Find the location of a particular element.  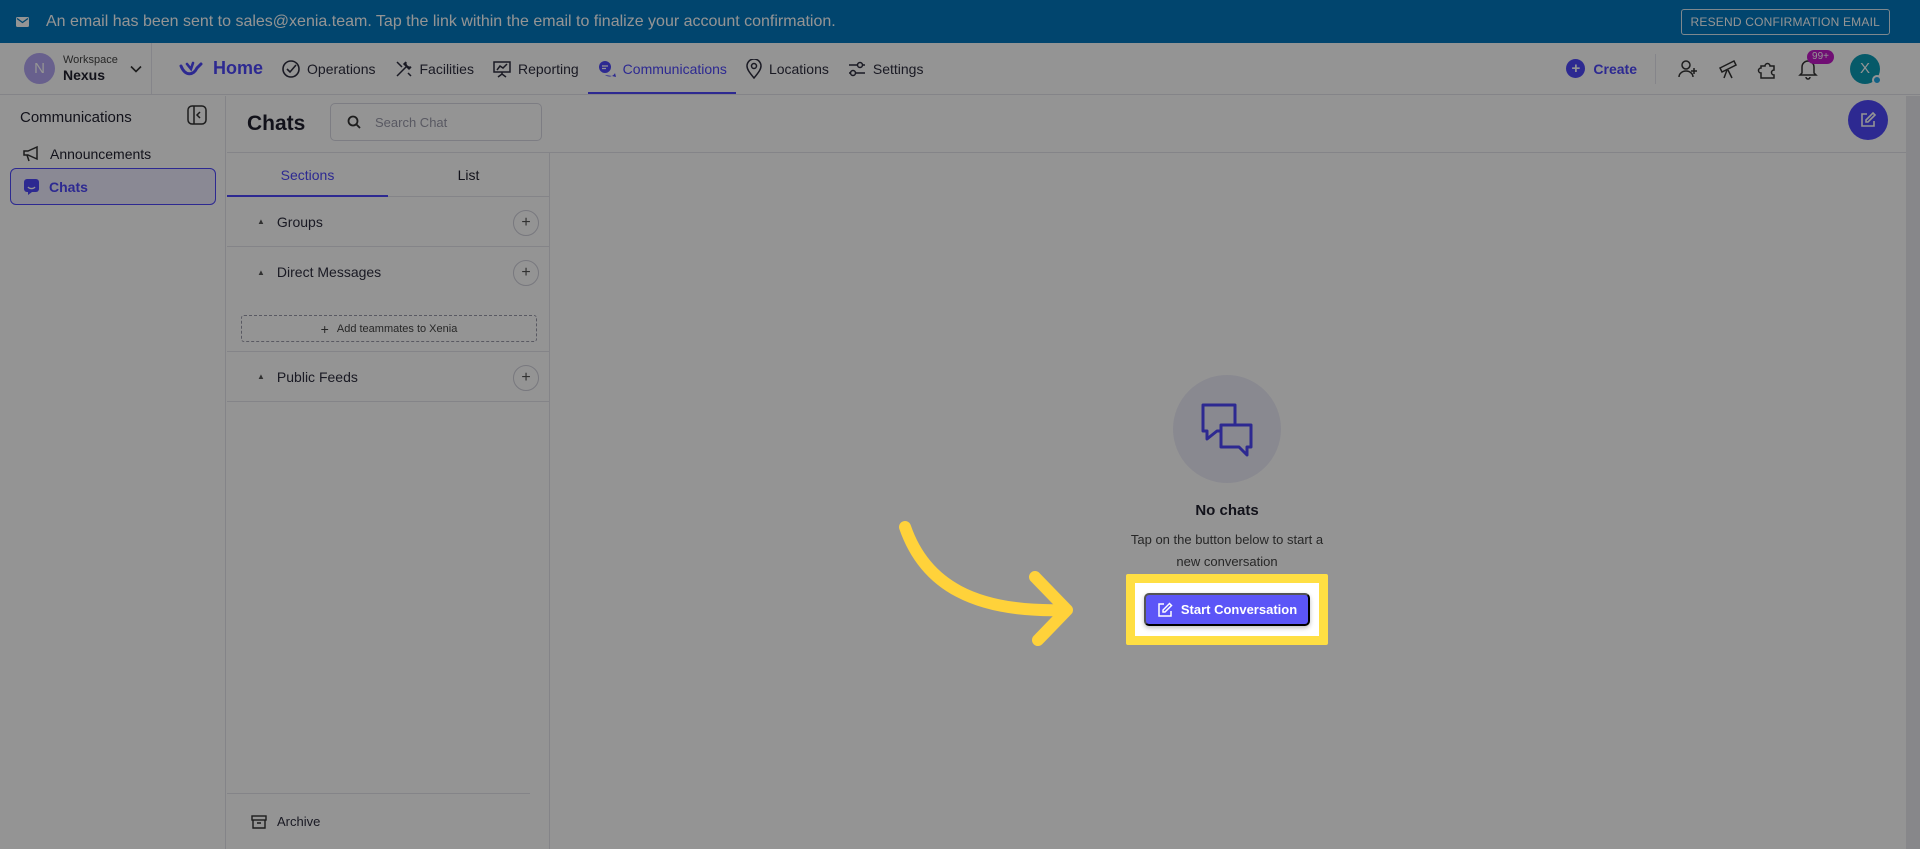

nav-home: Home is located at coordinates (221, 68).